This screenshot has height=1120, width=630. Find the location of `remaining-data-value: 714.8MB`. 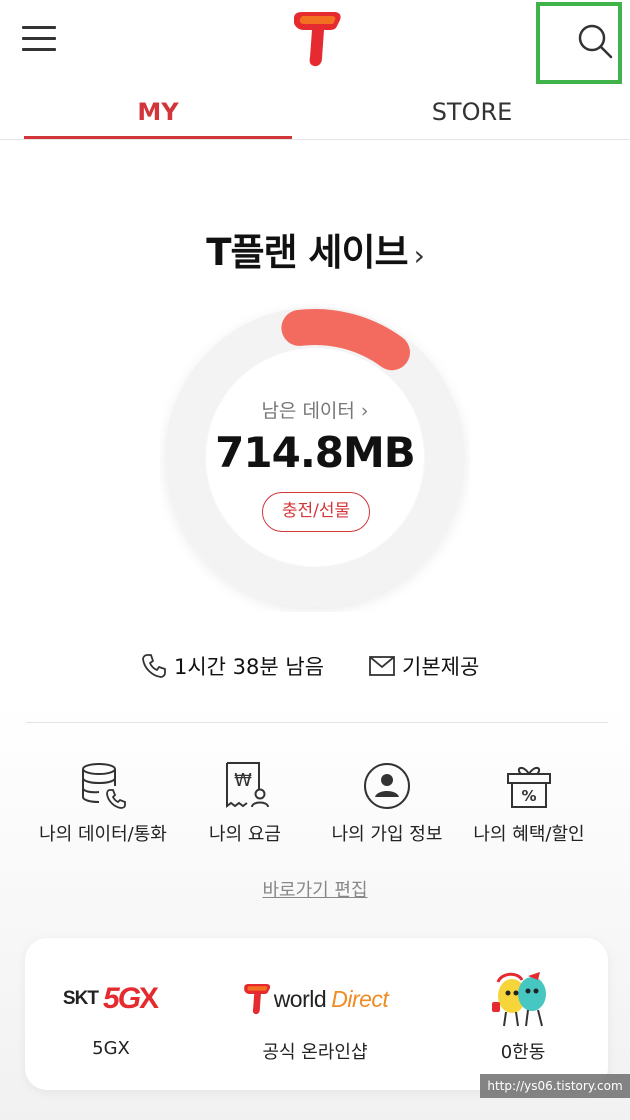

remaining-data-value: 714.8MB is located at coordinates (315, 452).